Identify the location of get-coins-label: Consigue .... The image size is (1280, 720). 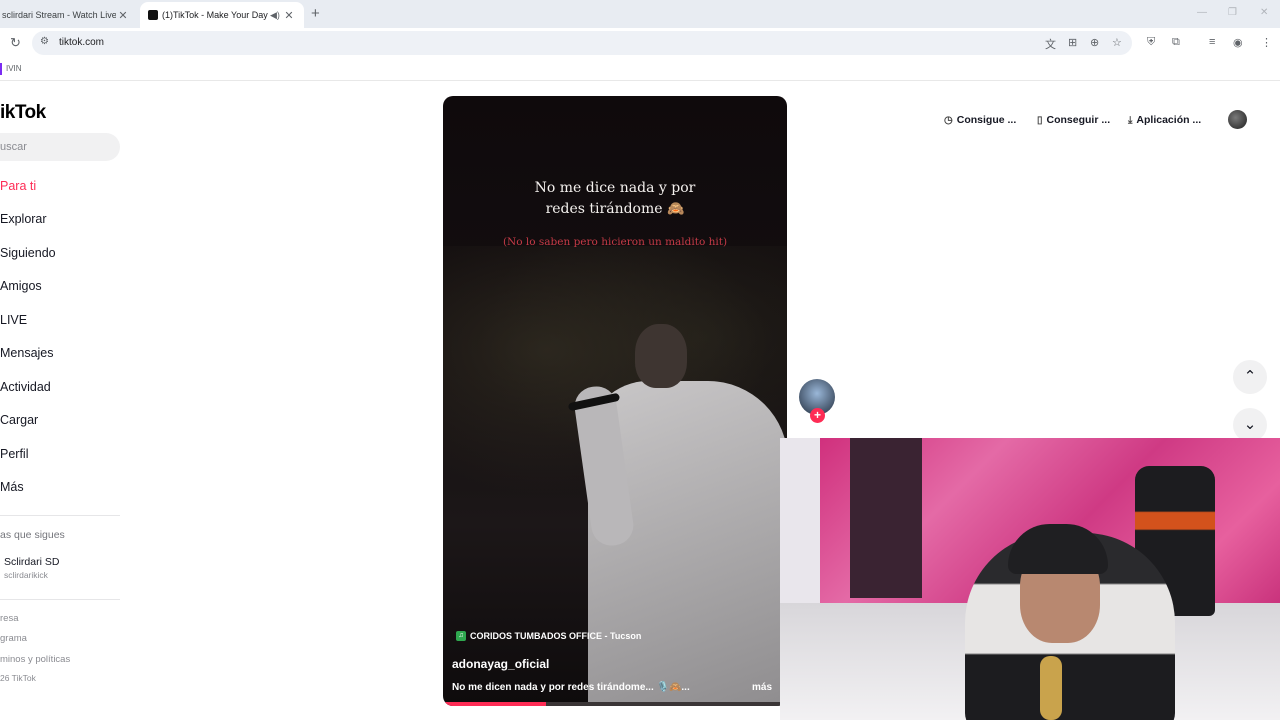
(986, 120).